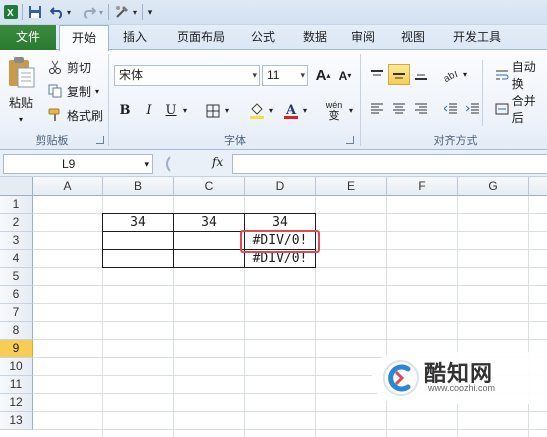 The image size is (547, 437). What do you see at coordinates (351, 186) in the screenshot?
I see `column-header-e: E` at bounding box center [351, 186].